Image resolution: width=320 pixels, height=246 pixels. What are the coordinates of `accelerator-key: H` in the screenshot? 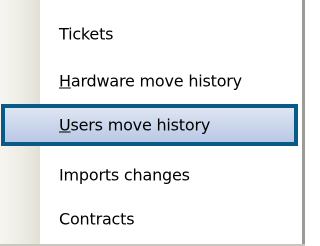 It's located at (65, 81).